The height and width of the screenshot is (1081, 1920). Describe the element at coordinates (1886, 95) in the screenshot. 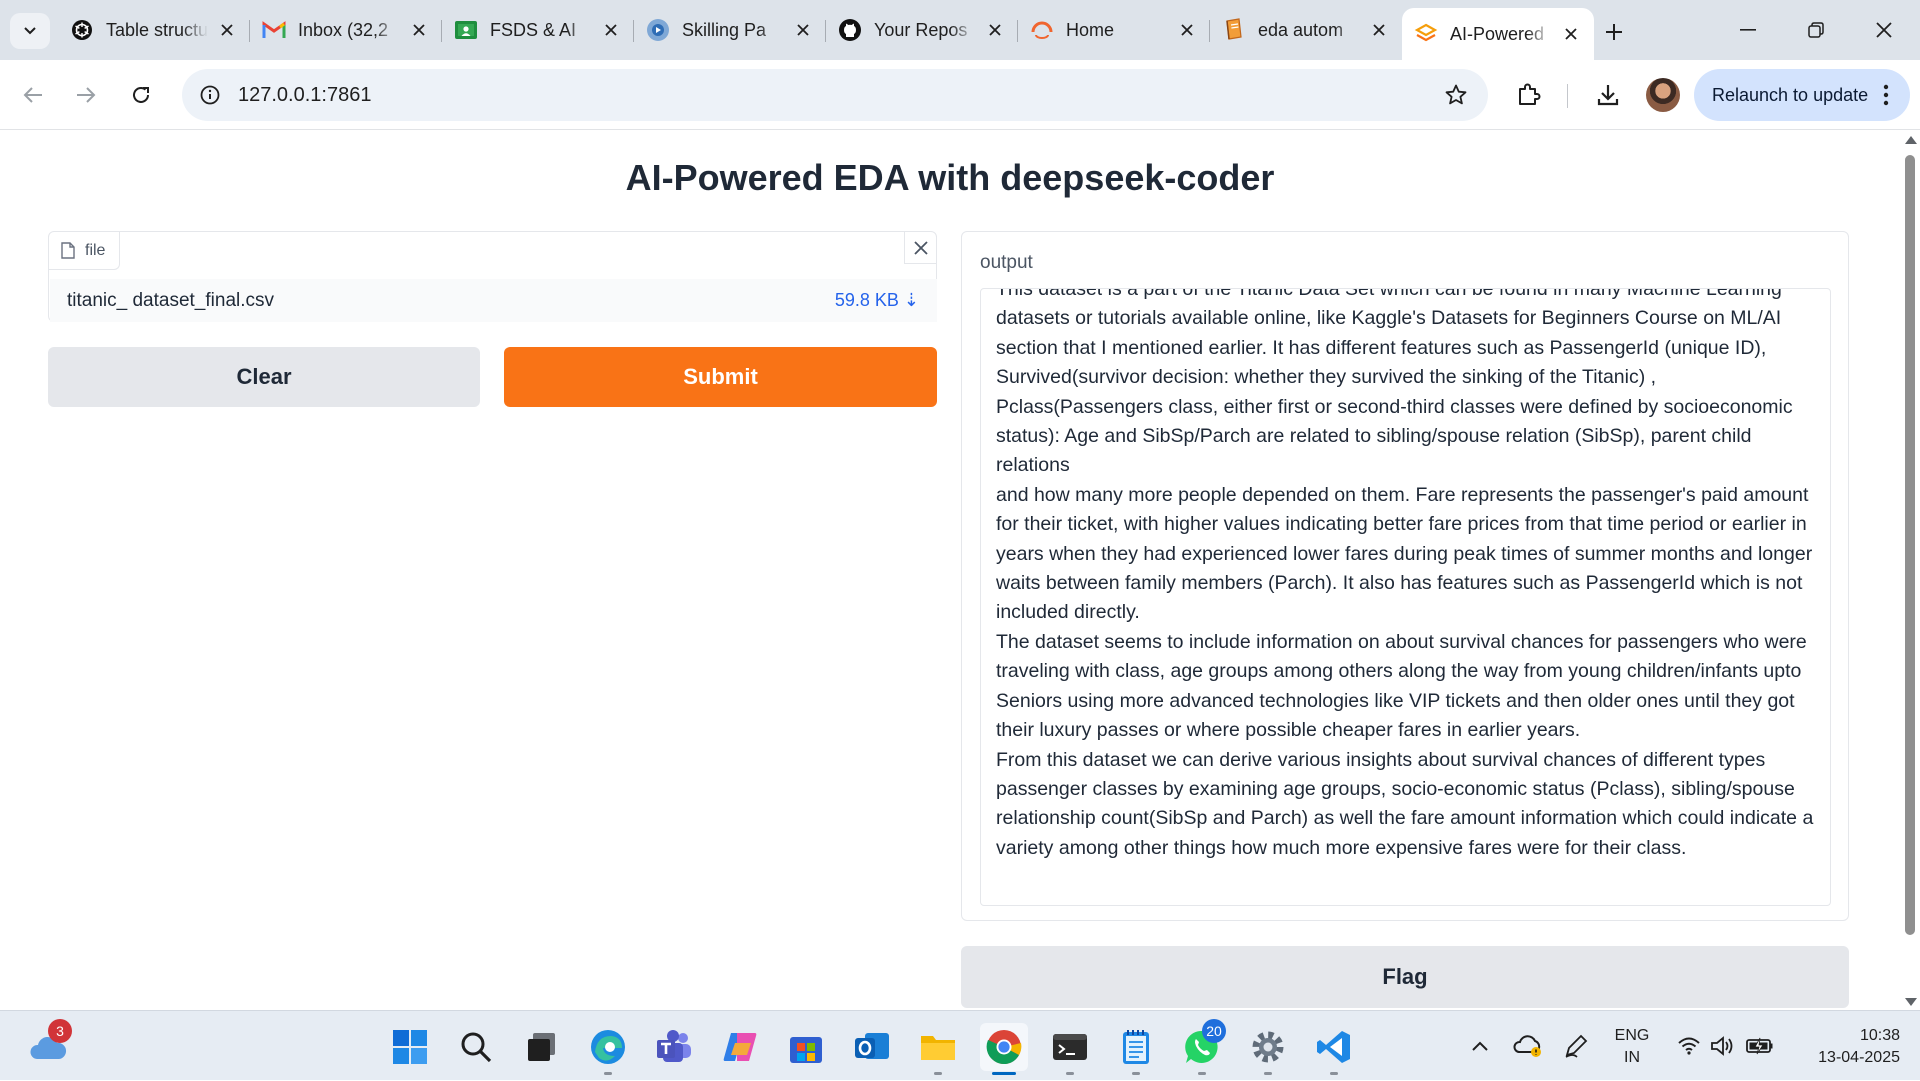

I see `more-vert-icon` at that location.